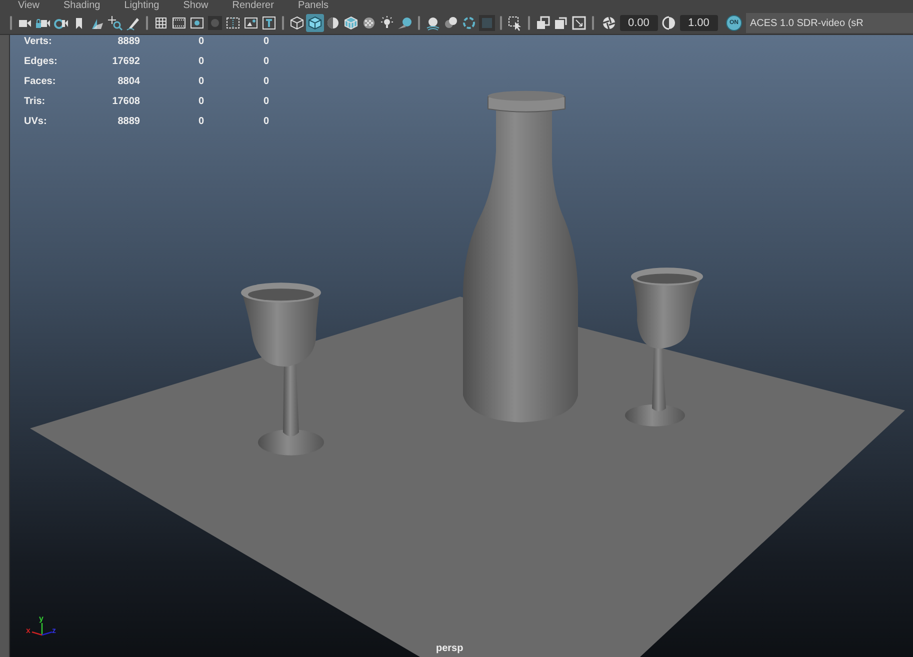  What do you see at coordinates (639, 23) in the screenshot?
I see `exposure-field: 0.00` at bounding box center [639, 23].